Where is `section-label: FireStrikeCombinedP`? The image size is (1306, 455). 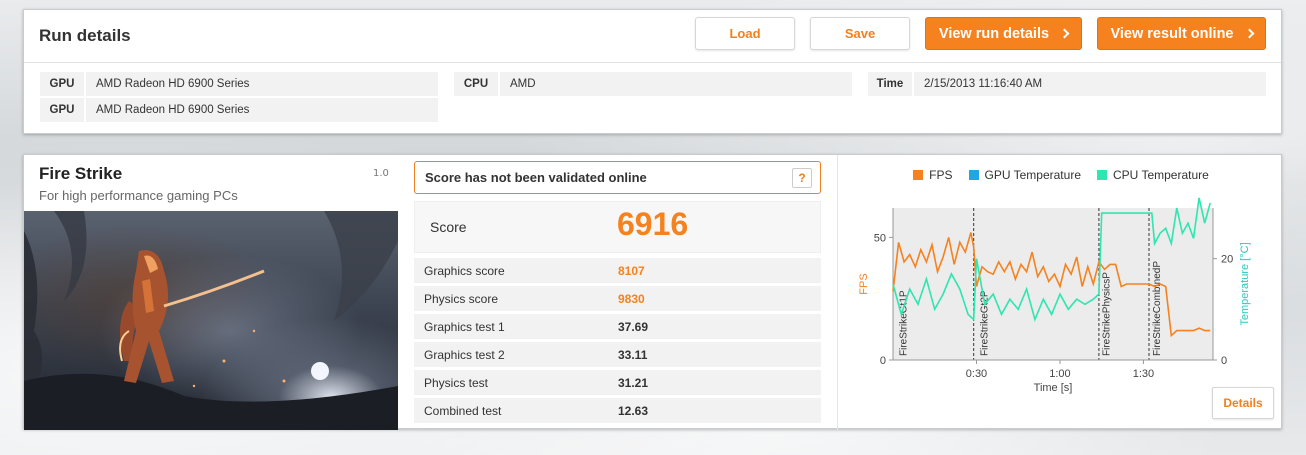
section-label: FireStrikeCombinedP is located at coordinates (1157, 308).